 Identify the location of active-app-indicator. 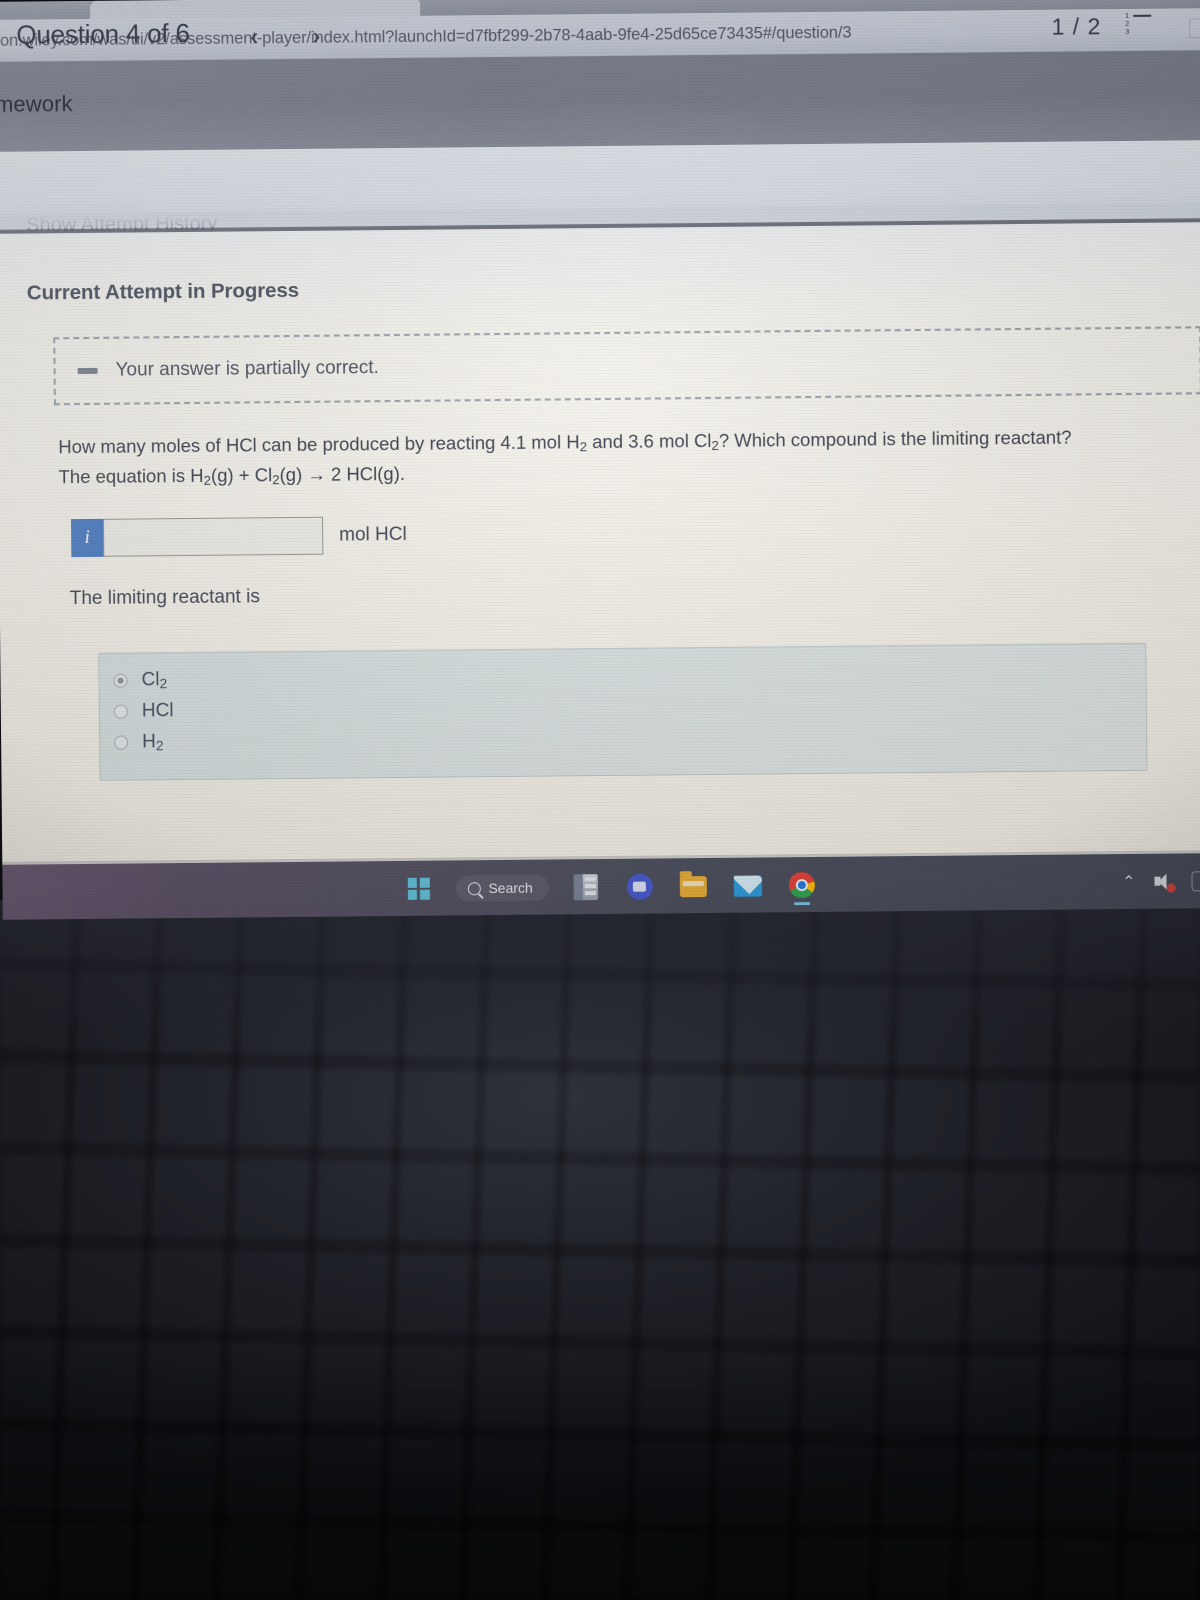
(801, 904).